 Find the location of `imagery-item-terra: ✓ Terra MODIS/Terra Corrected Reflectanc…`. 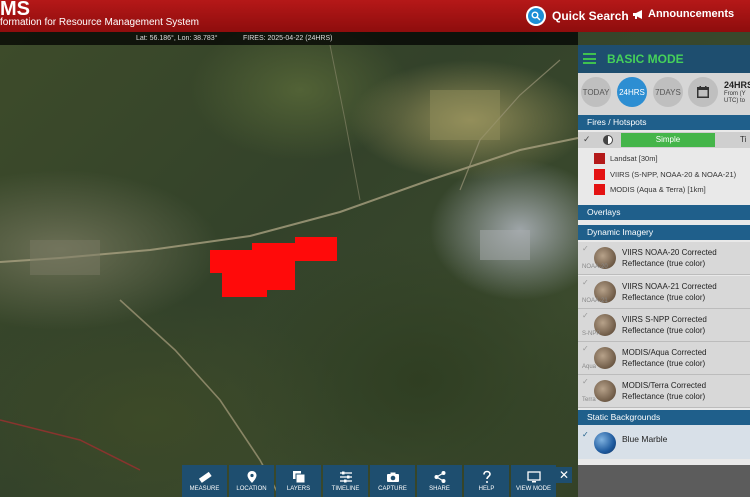

imagery-item-terra: ✓ Terra MODIS/Terra Corrected Reflectanc… is located at coordinates (664, 391).